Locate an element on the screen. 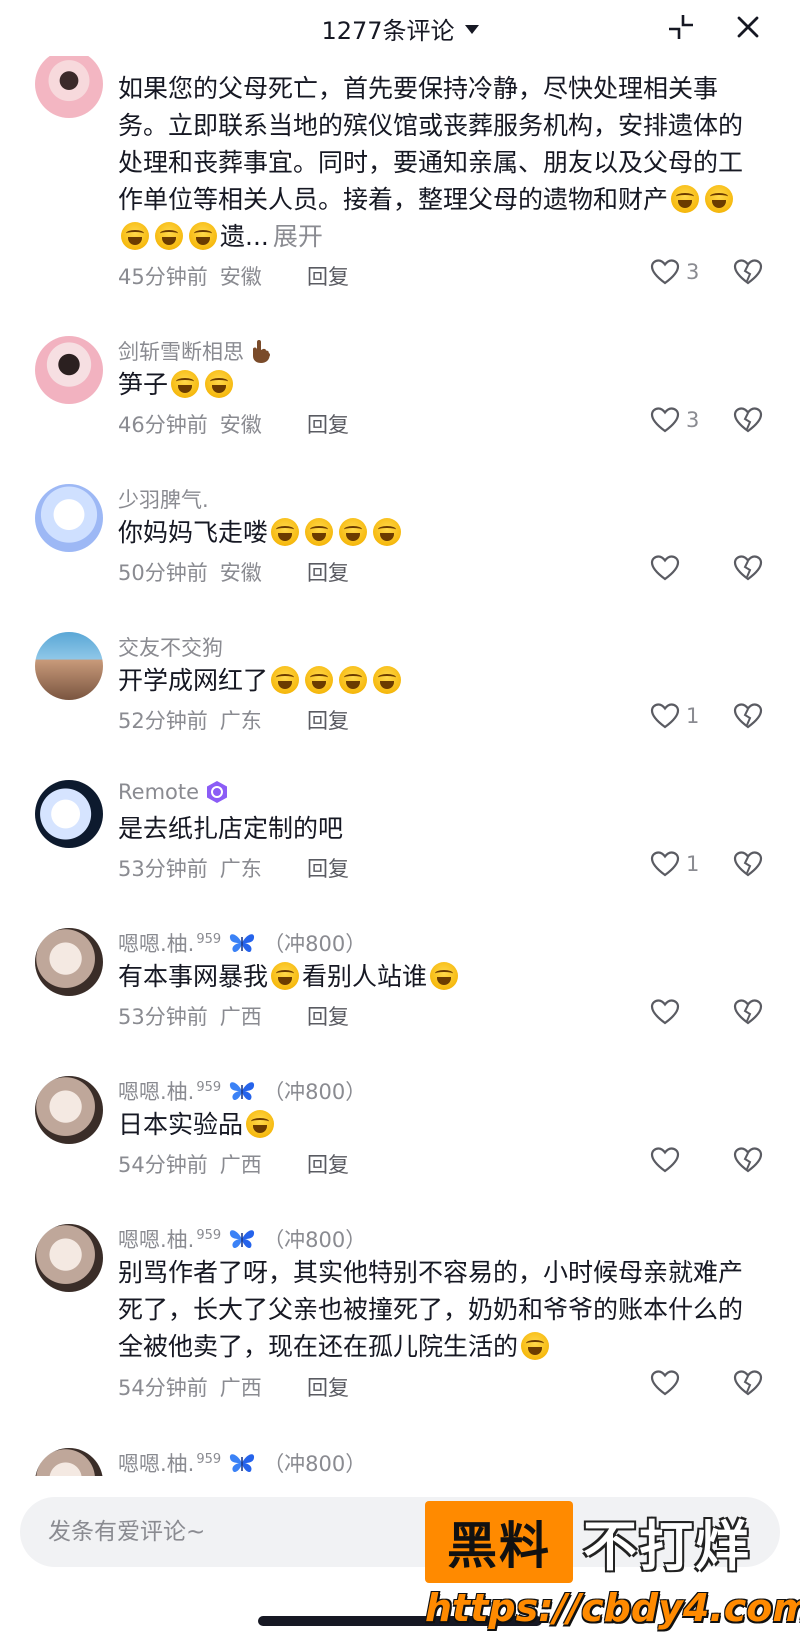 This screenshot has width=800, height=1635. comment-meta: 53分钟前 广西 is located at coordinates (190, 1016).